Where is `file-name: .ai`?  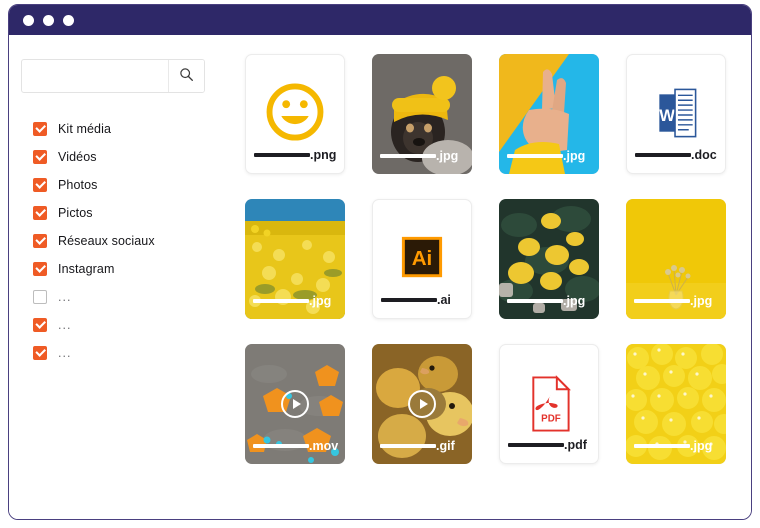 file-name: .ai is located at coordinates (423, 299).